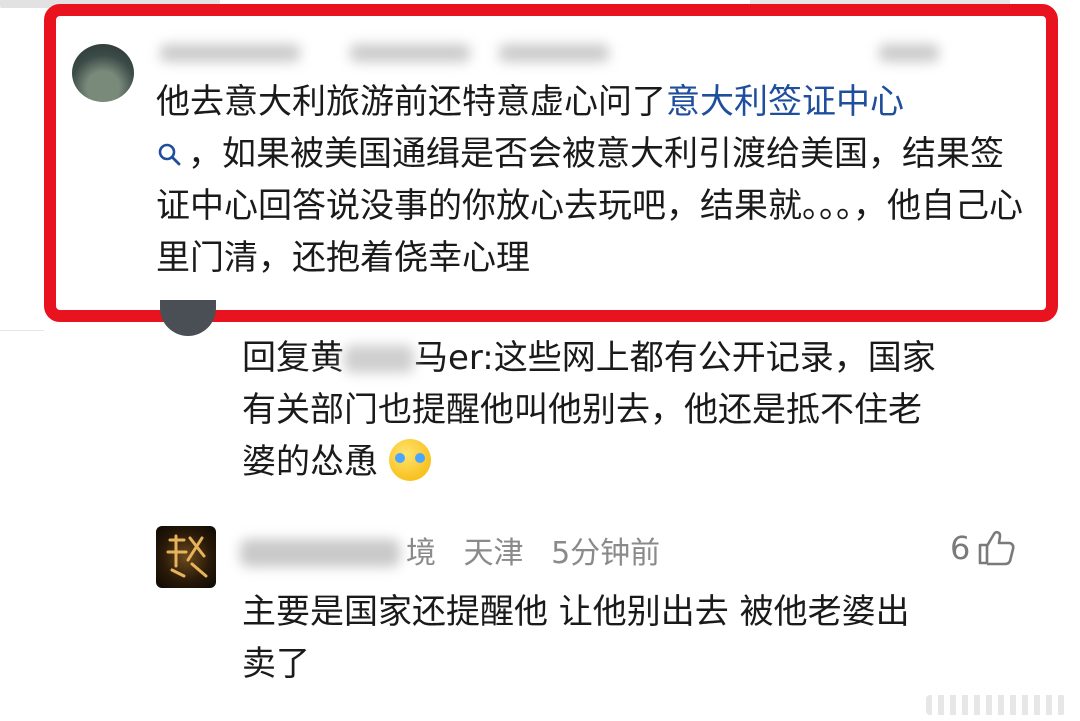  I want to click on reply-text-line: 婆的怂恿, so click(310, 462).